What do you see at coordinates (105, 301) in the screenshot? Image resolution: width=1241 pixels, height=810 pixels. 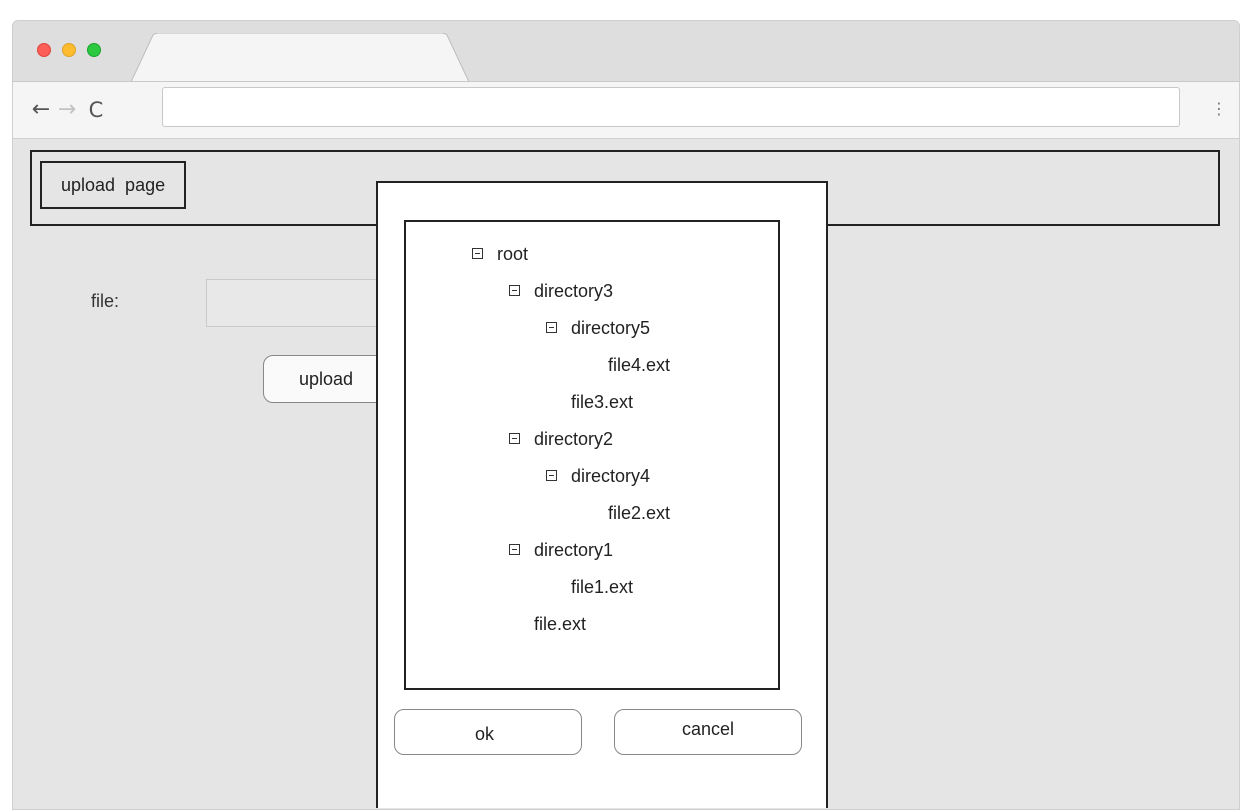 I see `file-label: file:` at bounding box center [105, 301].